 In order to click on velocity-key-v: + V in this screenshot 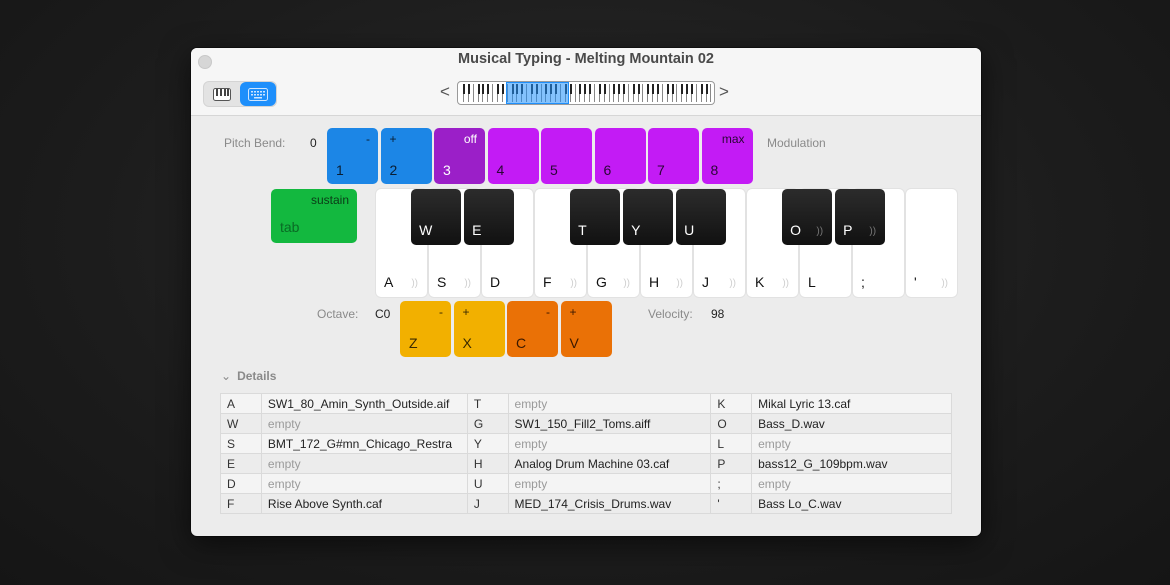, I will do `click(586, 329)`.